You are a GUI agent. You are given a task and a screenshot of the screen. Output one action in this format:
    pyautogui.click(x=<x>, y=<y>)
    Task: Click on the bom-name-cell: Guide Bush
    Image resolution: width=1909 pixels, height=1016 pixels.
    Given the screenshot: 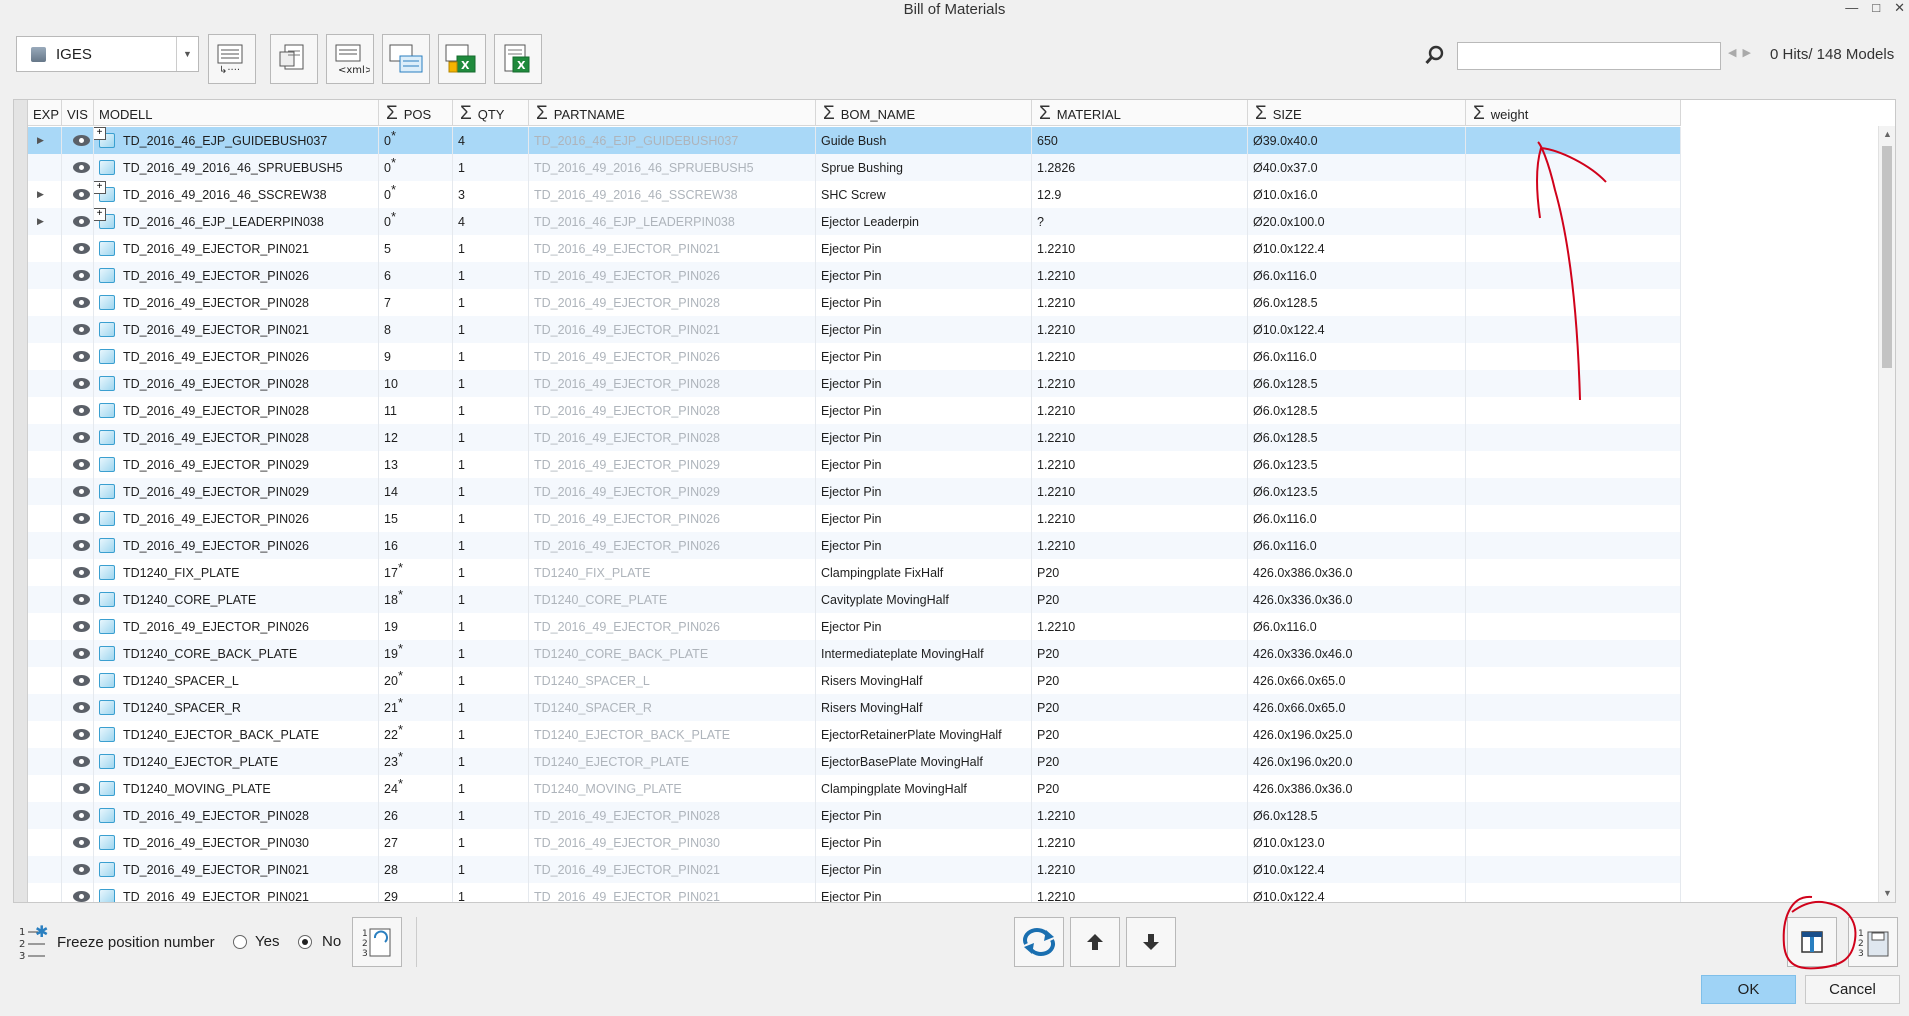 What is the action you would take?
    pyautogui.click(x=924, y=140)
    